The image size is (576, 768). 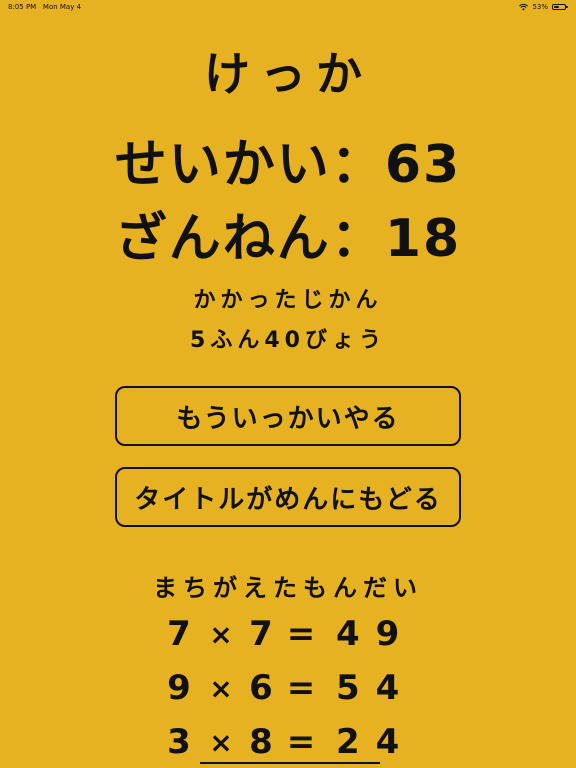 What do you see at coordinates (423, 239) in the screenshot?
I see `wrong-value: 18` at bounding box center [423, 239].